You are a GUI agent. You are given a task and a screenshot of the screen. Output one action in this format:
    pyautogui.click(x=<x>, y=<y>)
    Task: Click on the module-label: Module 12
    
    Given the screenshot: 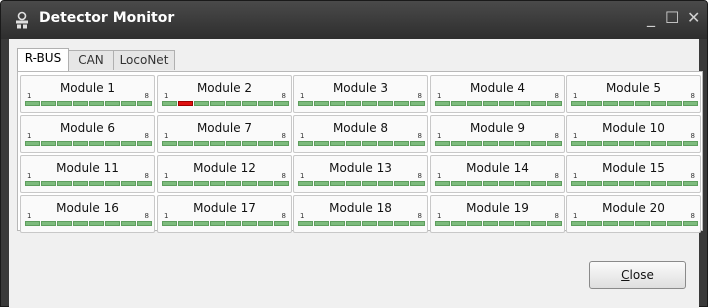 What is the action you would take?
    pyautogui.click(x=224, y=168)
    